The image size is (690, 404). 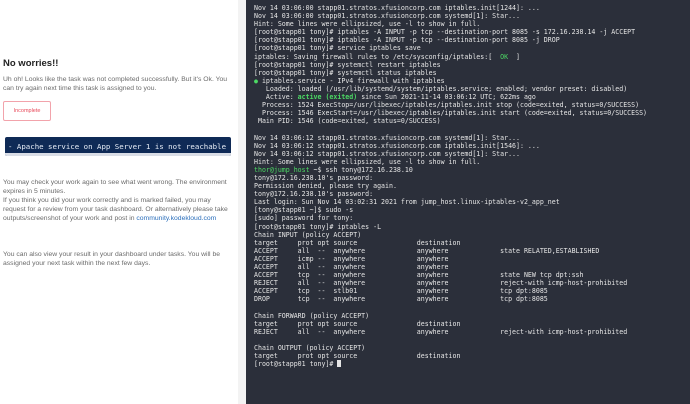 What do you see at coordinates (312, 315) in the screenshot?
I see `terminal-line: Chain FORWARD (policy ACCEPT)` at bounding box center [312, 315].